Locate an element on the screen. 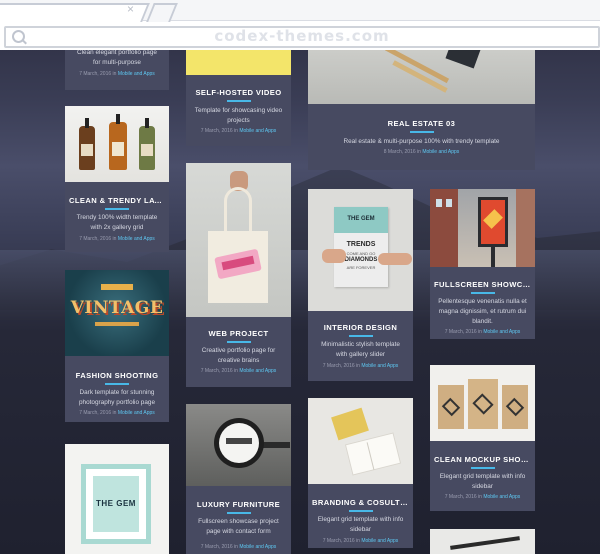 The height and width of the screenshot is (554, 600). address-bar: codex-themes.com is located at coordinates (302, 37).